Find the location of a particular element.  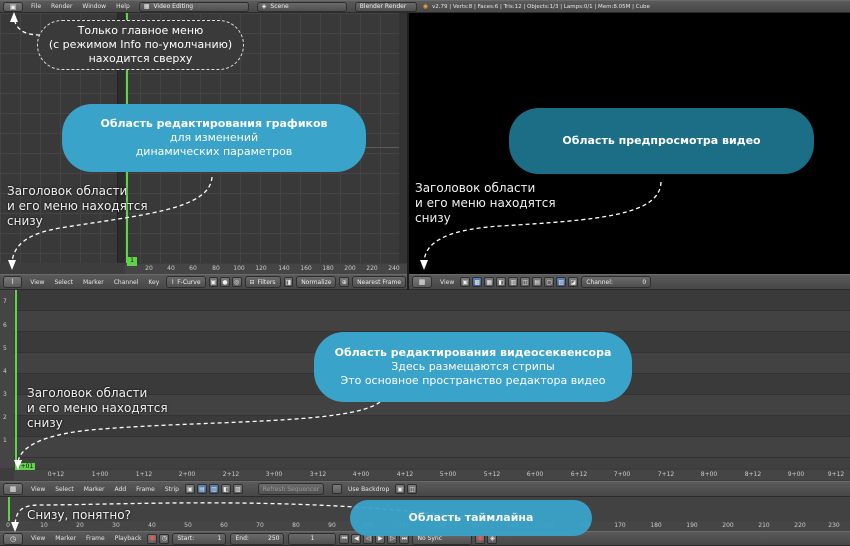

timeline-label: Область таймлайна is located at coordinates (471, 518).